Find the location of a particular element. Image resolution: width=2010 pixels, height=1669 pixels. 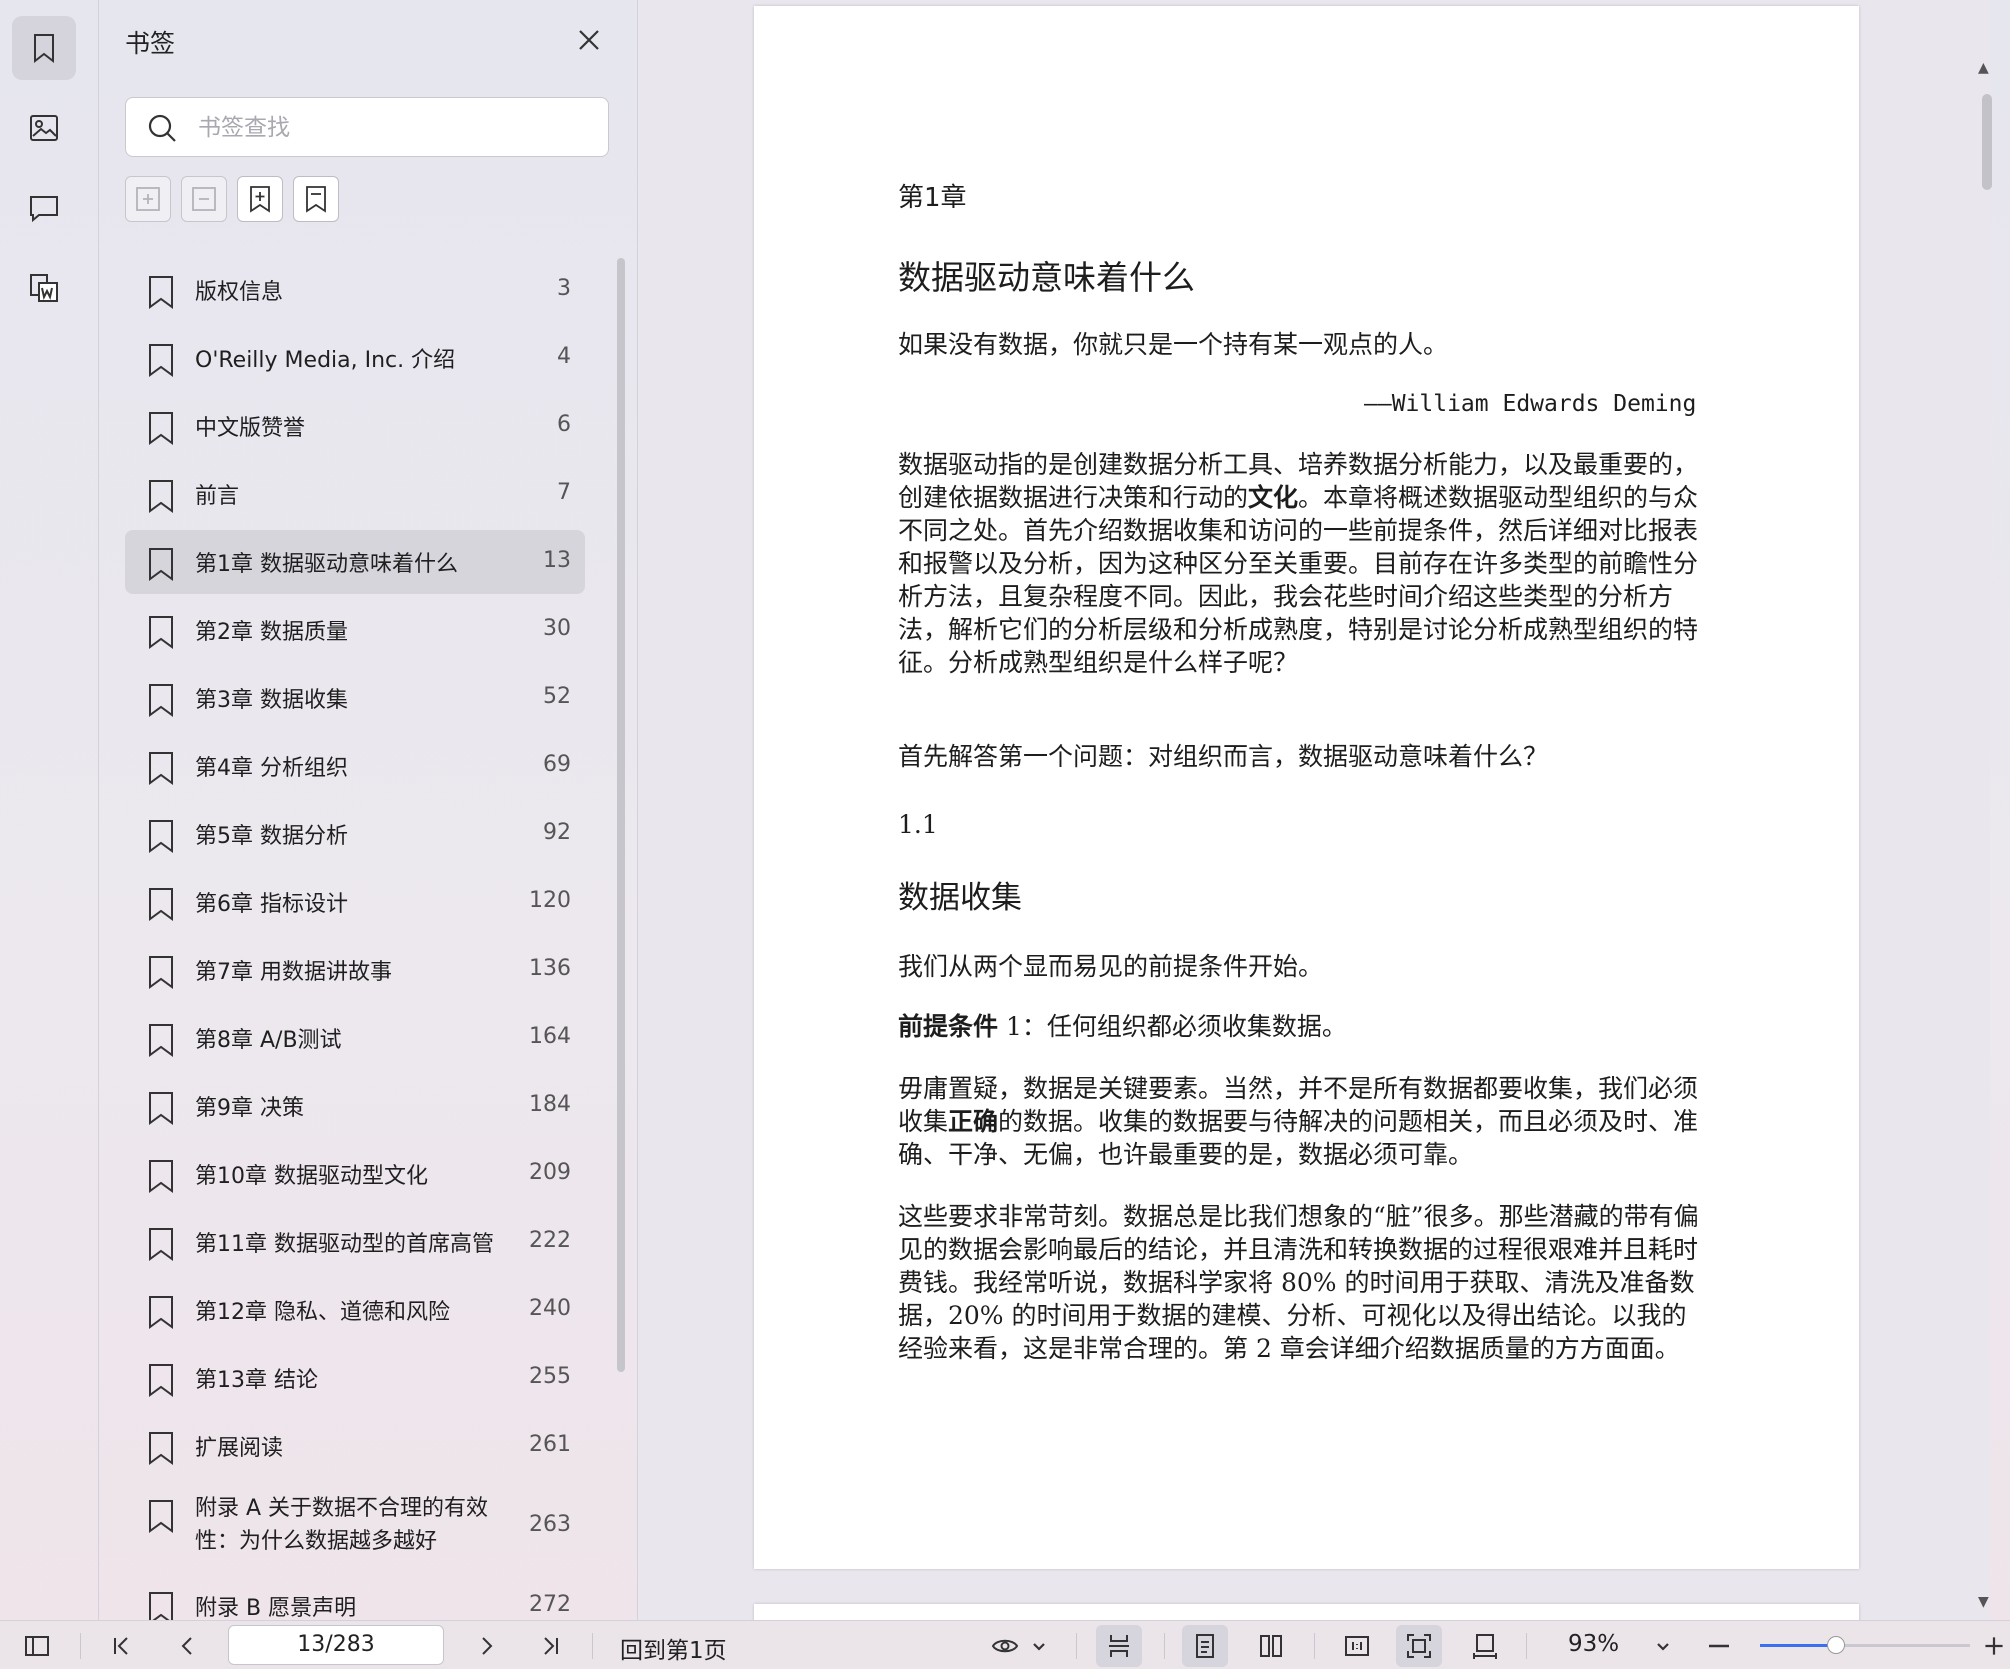

next-page-button is located at coordinates (487, 1646).